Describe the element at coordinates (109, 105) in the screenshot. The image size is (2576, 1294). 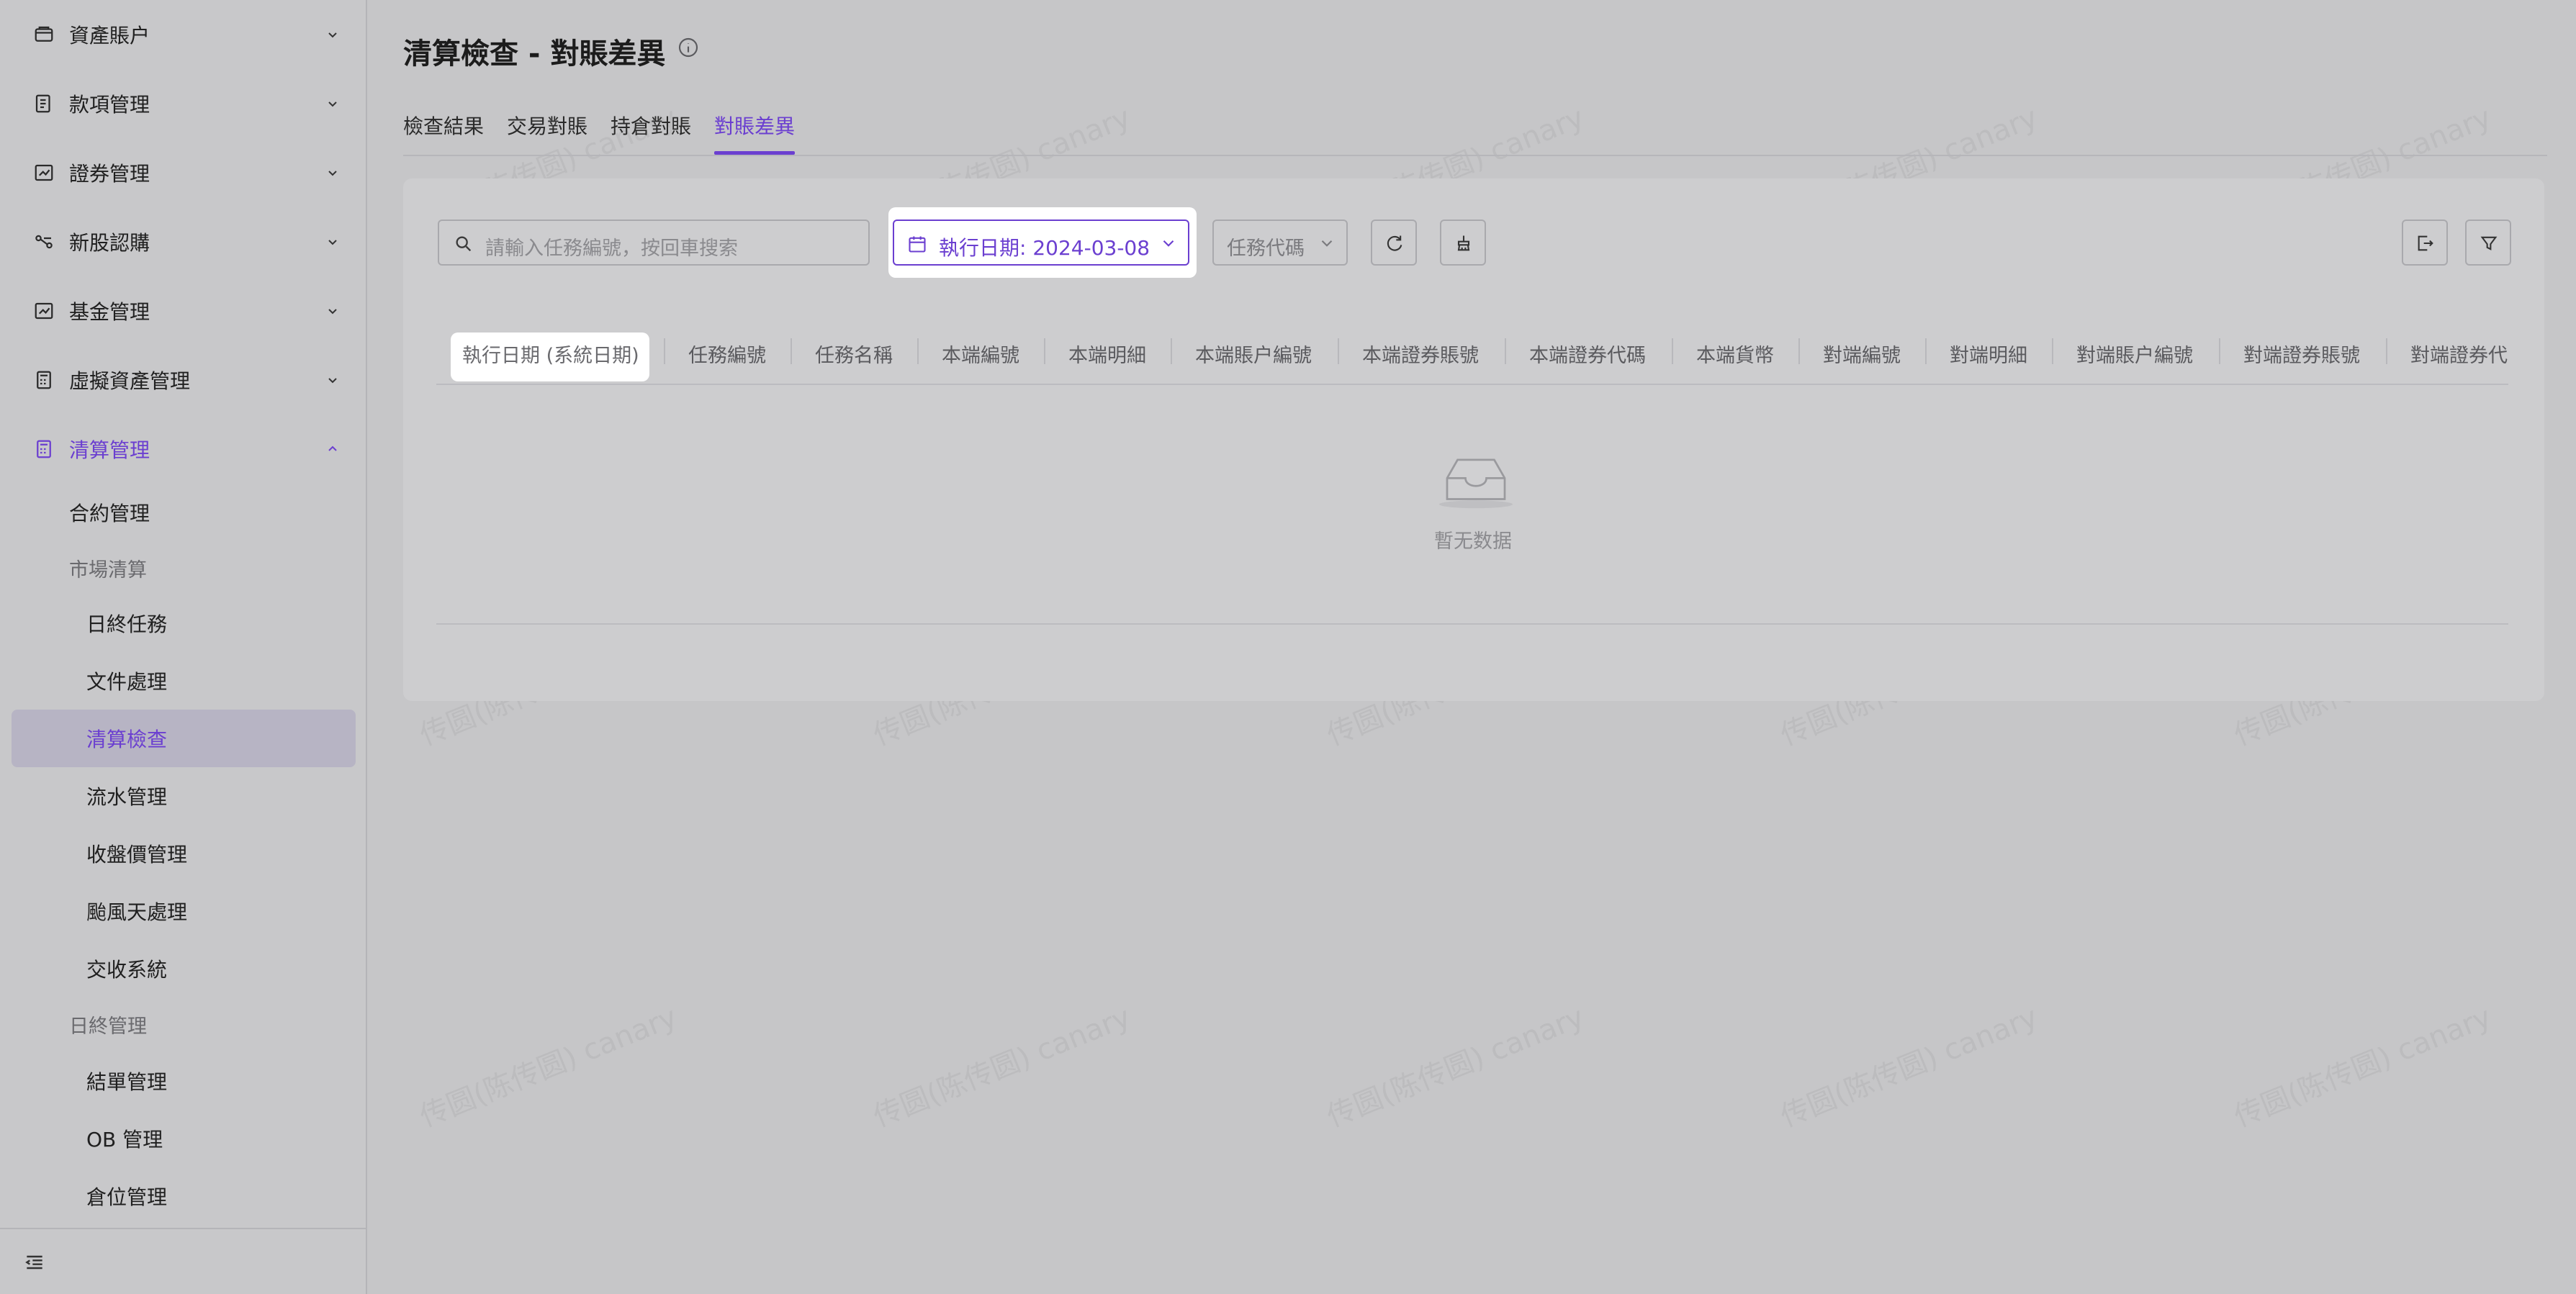
I see `sidebar-item-label: 款項管理` at that location.